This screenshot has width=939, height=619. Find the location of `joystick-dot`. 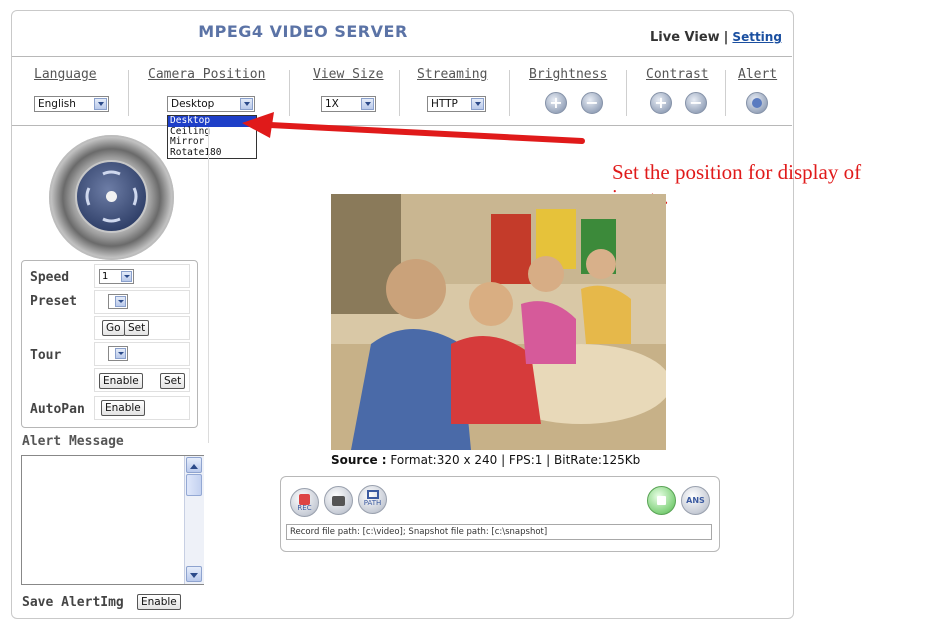

joystick-dot is located at coordinates (111, 196).